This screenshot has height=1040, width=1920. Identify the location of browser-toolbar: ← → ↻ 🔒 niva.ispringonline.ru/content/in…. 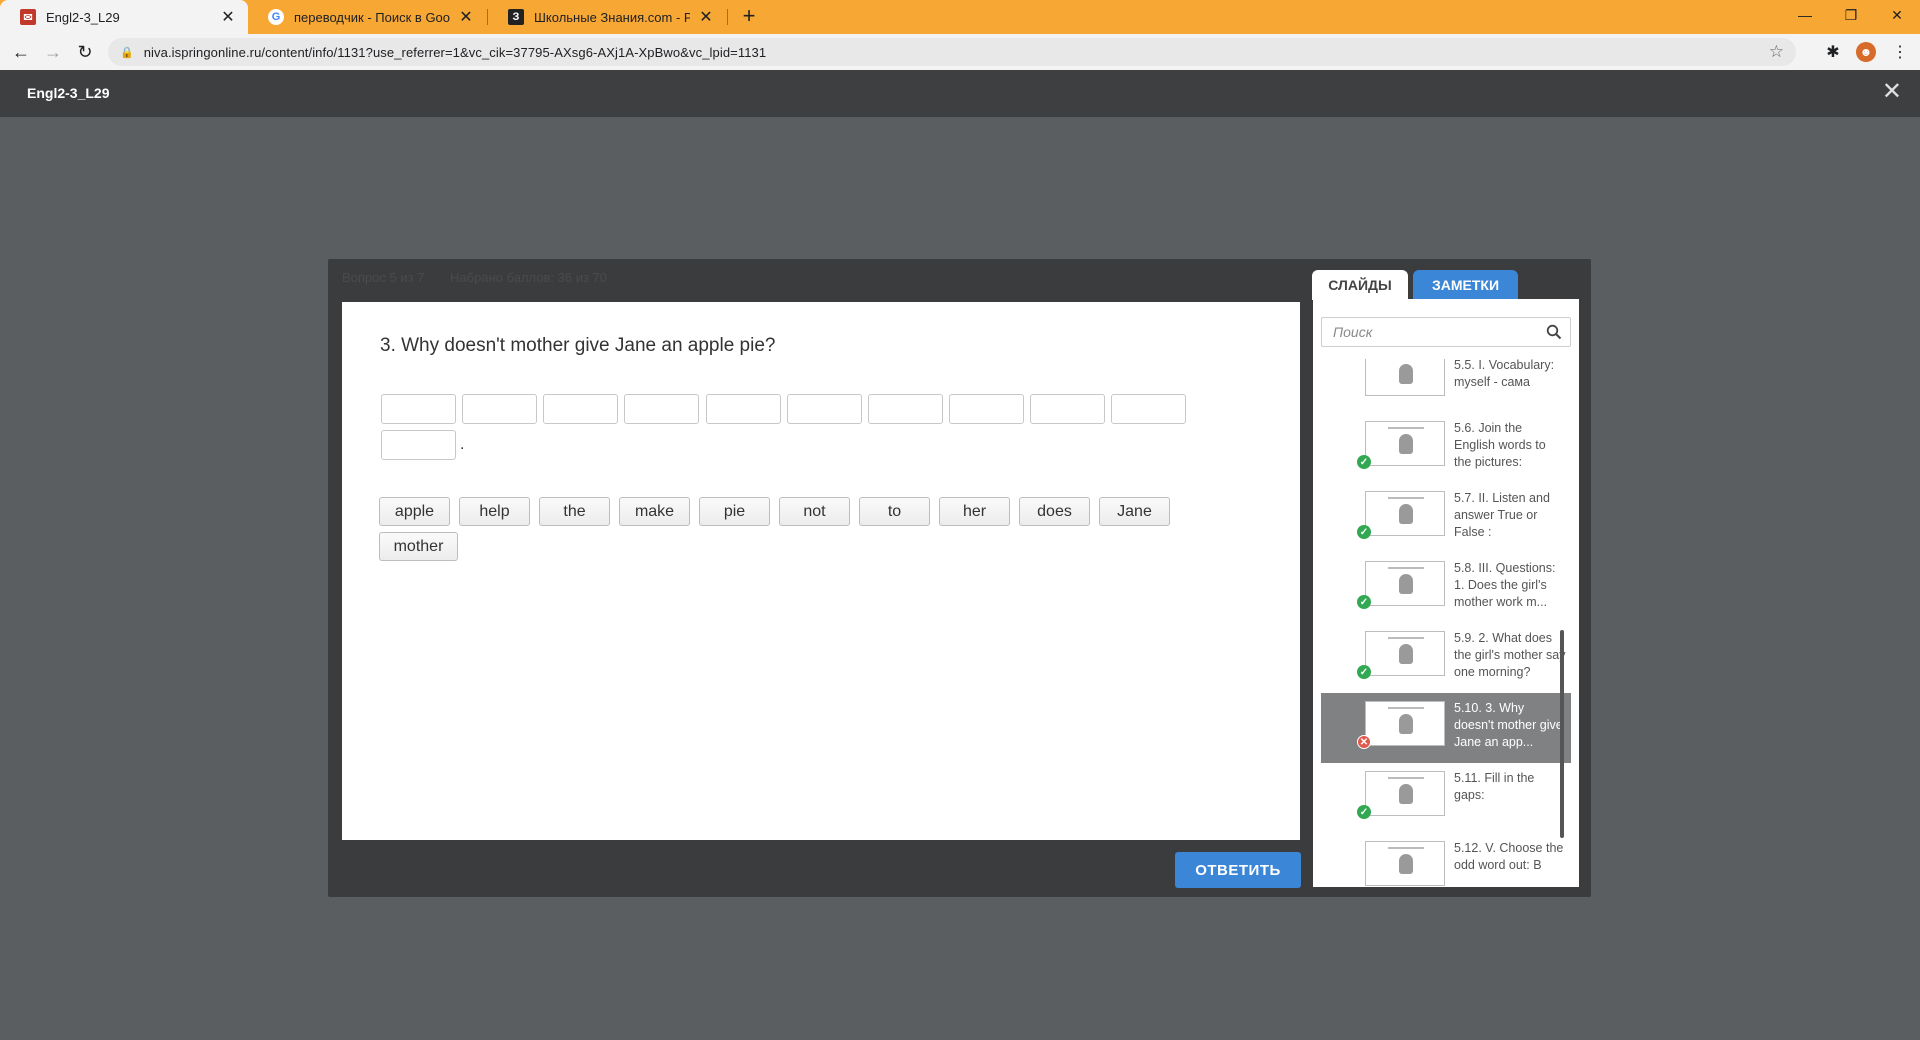
(960, 52).